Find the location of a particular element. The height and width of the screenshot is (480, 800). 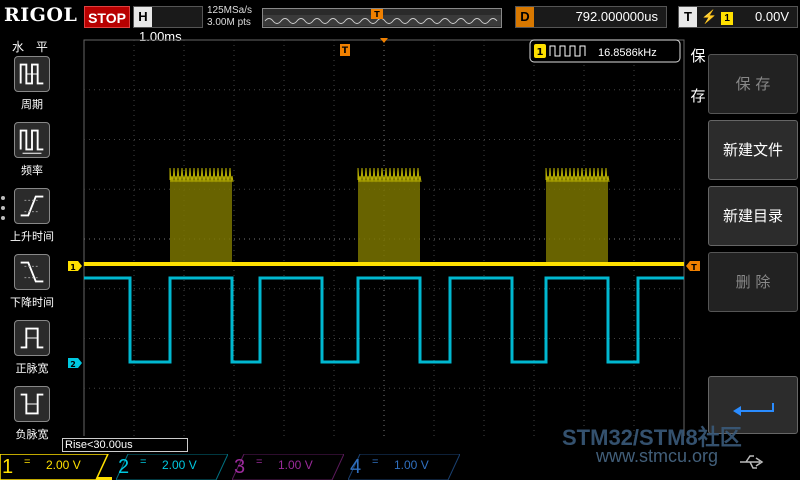

menu-title-char-2: 存 is located at coordinates (698, 96).